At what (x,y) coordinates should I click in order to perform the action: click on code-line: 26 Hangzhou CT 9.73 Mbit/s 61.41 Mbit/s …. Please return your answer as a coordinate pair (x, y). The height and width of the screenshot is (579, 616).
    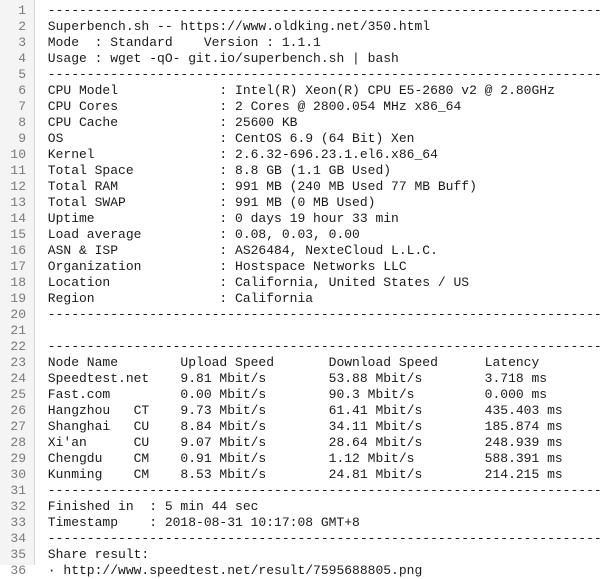
    Looking at the image, I should click on (308, 411).